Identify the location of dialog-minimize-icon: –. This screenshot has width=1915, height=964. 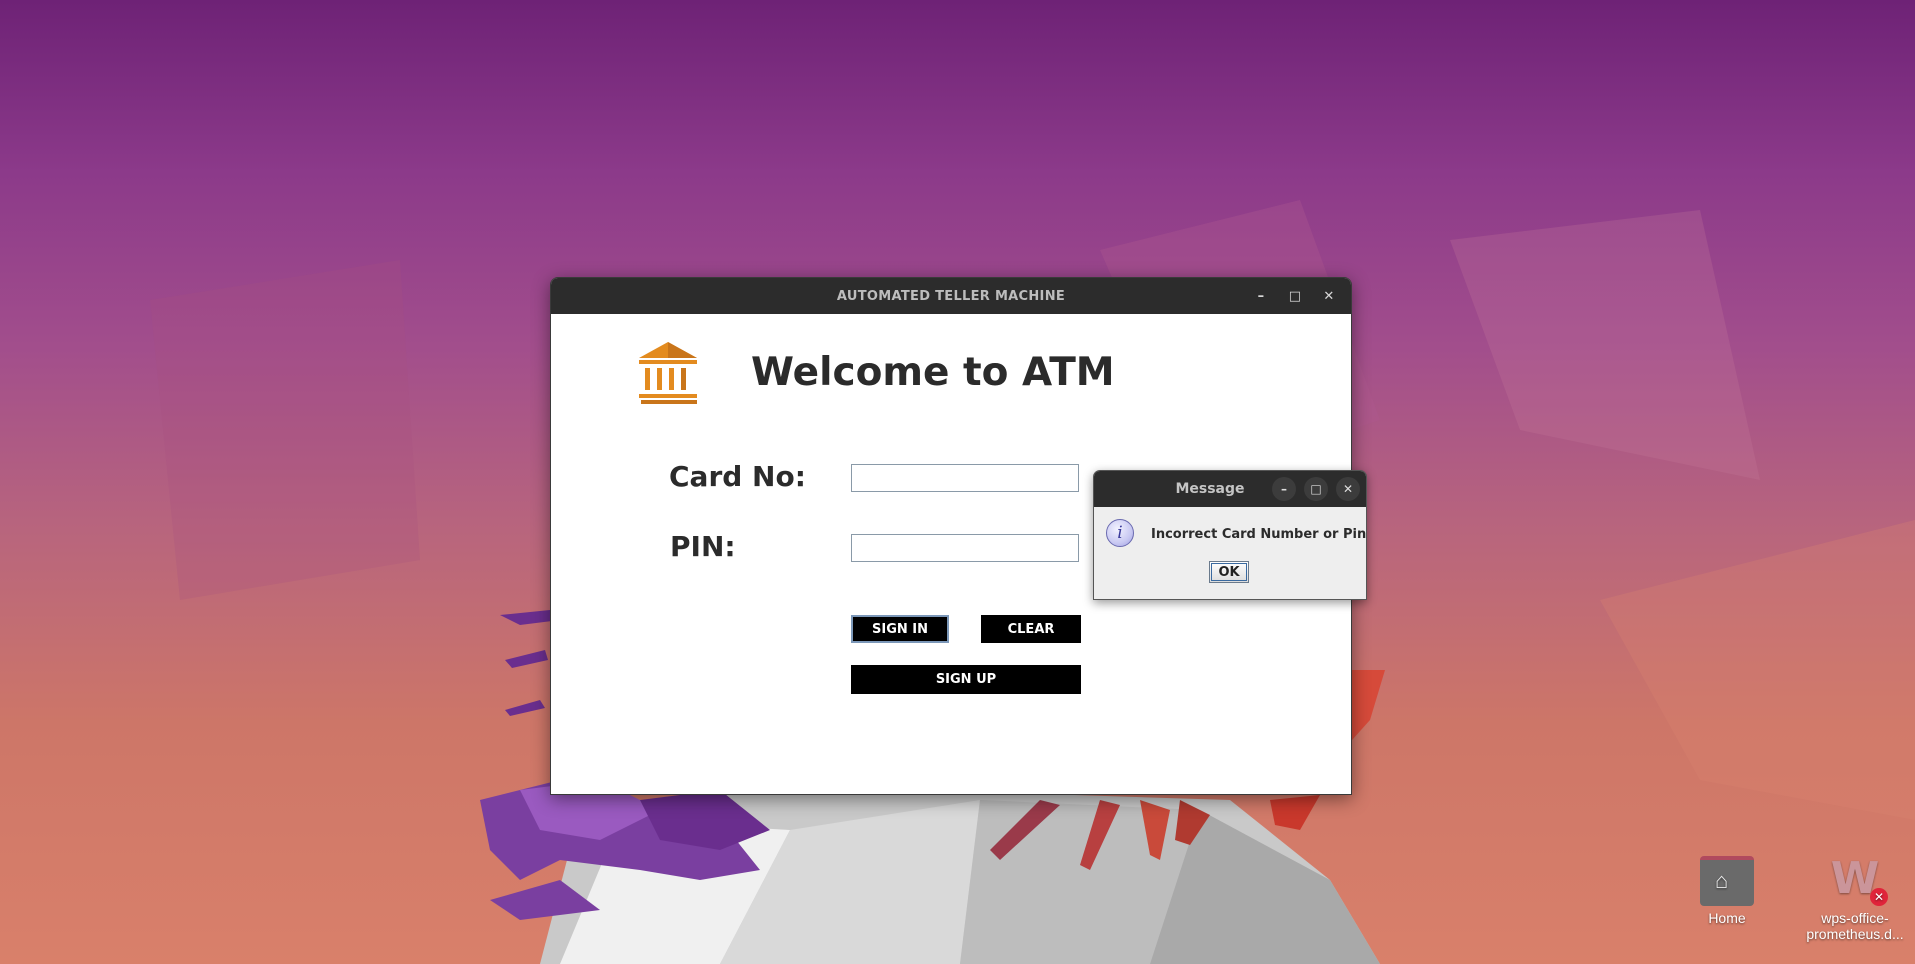
(1284, 489).